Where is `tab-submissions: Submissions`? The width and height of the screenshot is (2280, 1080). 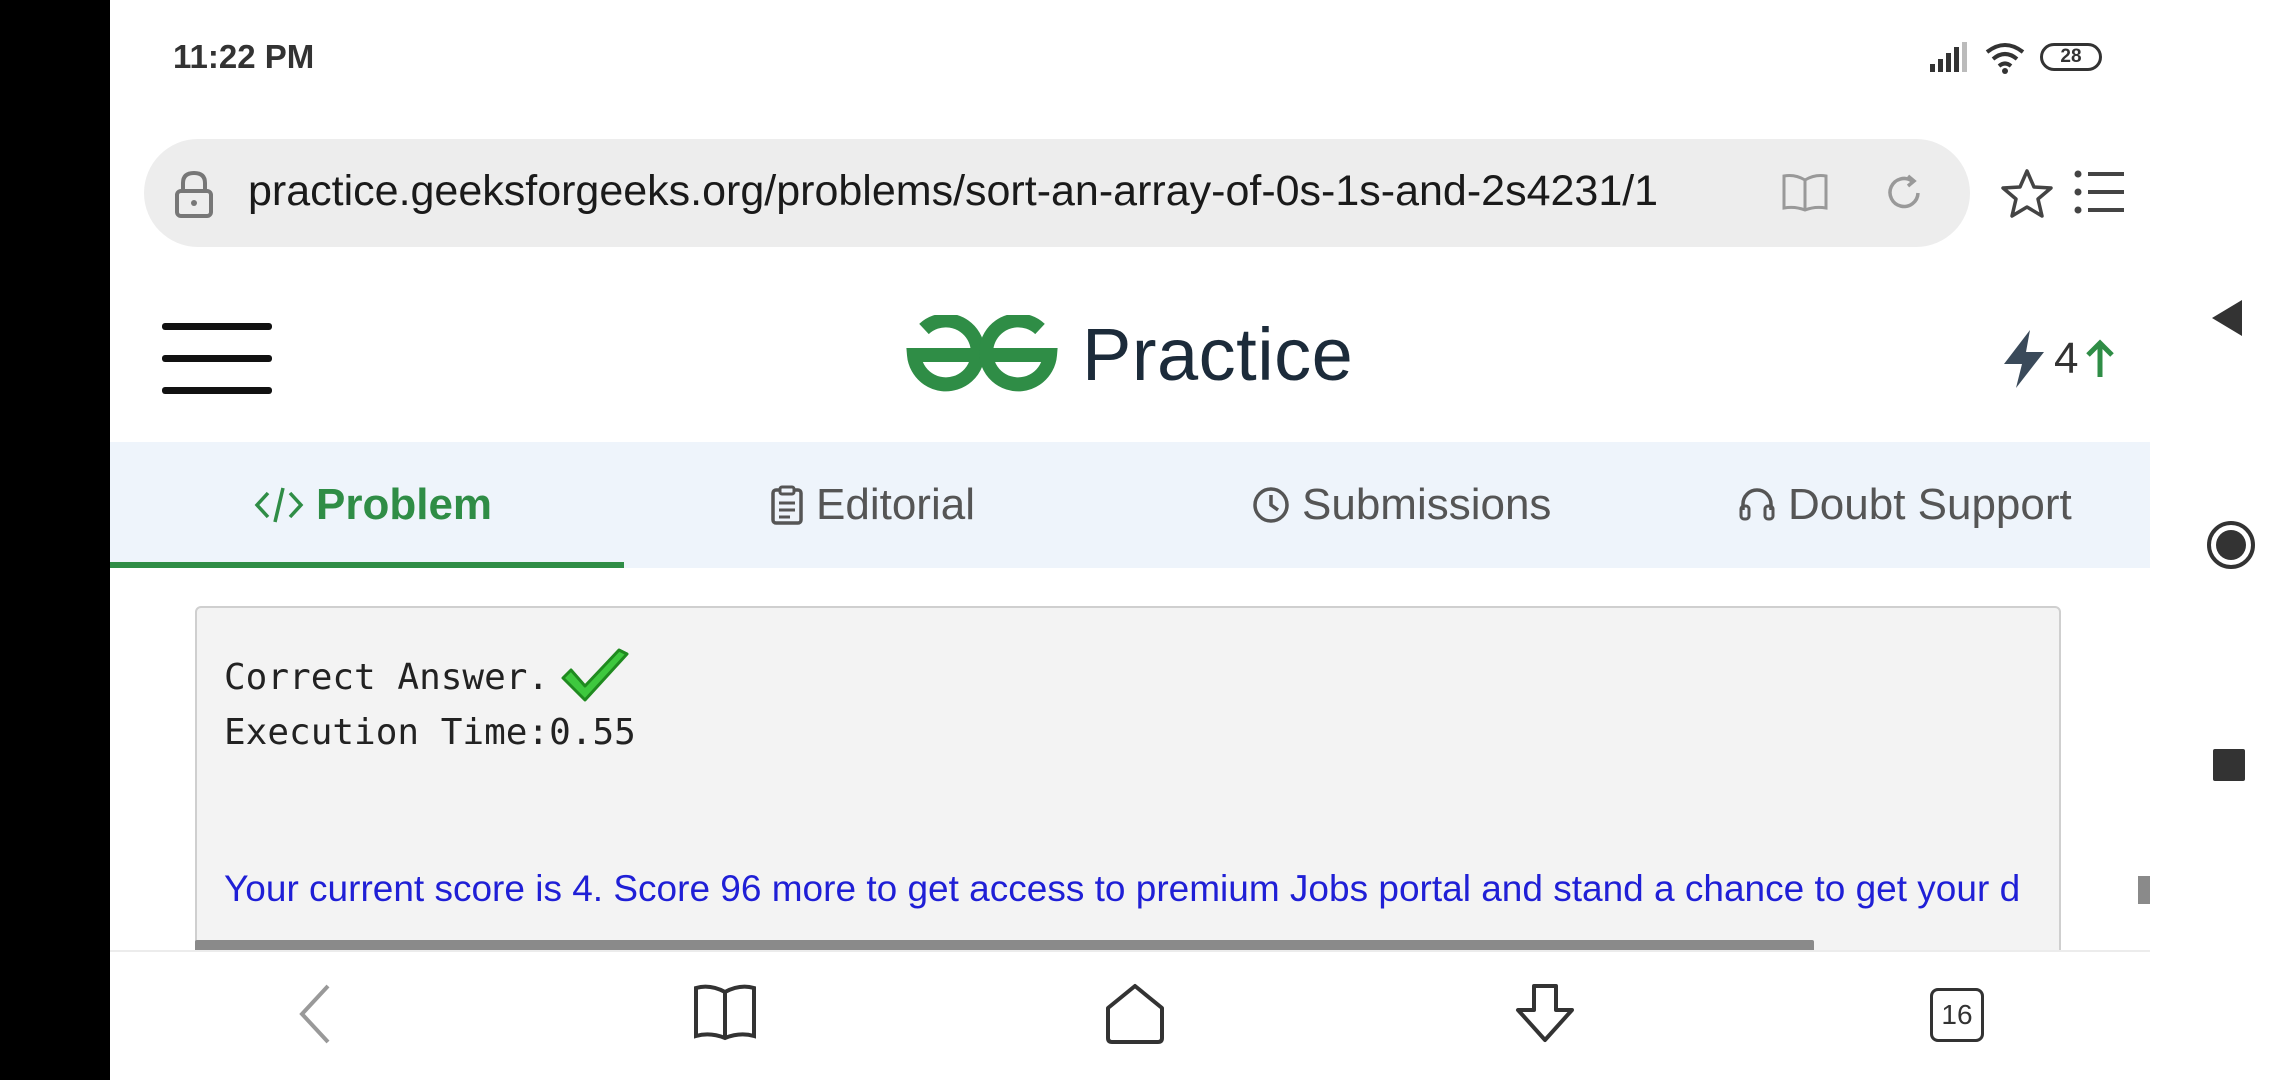
tab-submissions: Submissions is located at coordinates (1401, 505).